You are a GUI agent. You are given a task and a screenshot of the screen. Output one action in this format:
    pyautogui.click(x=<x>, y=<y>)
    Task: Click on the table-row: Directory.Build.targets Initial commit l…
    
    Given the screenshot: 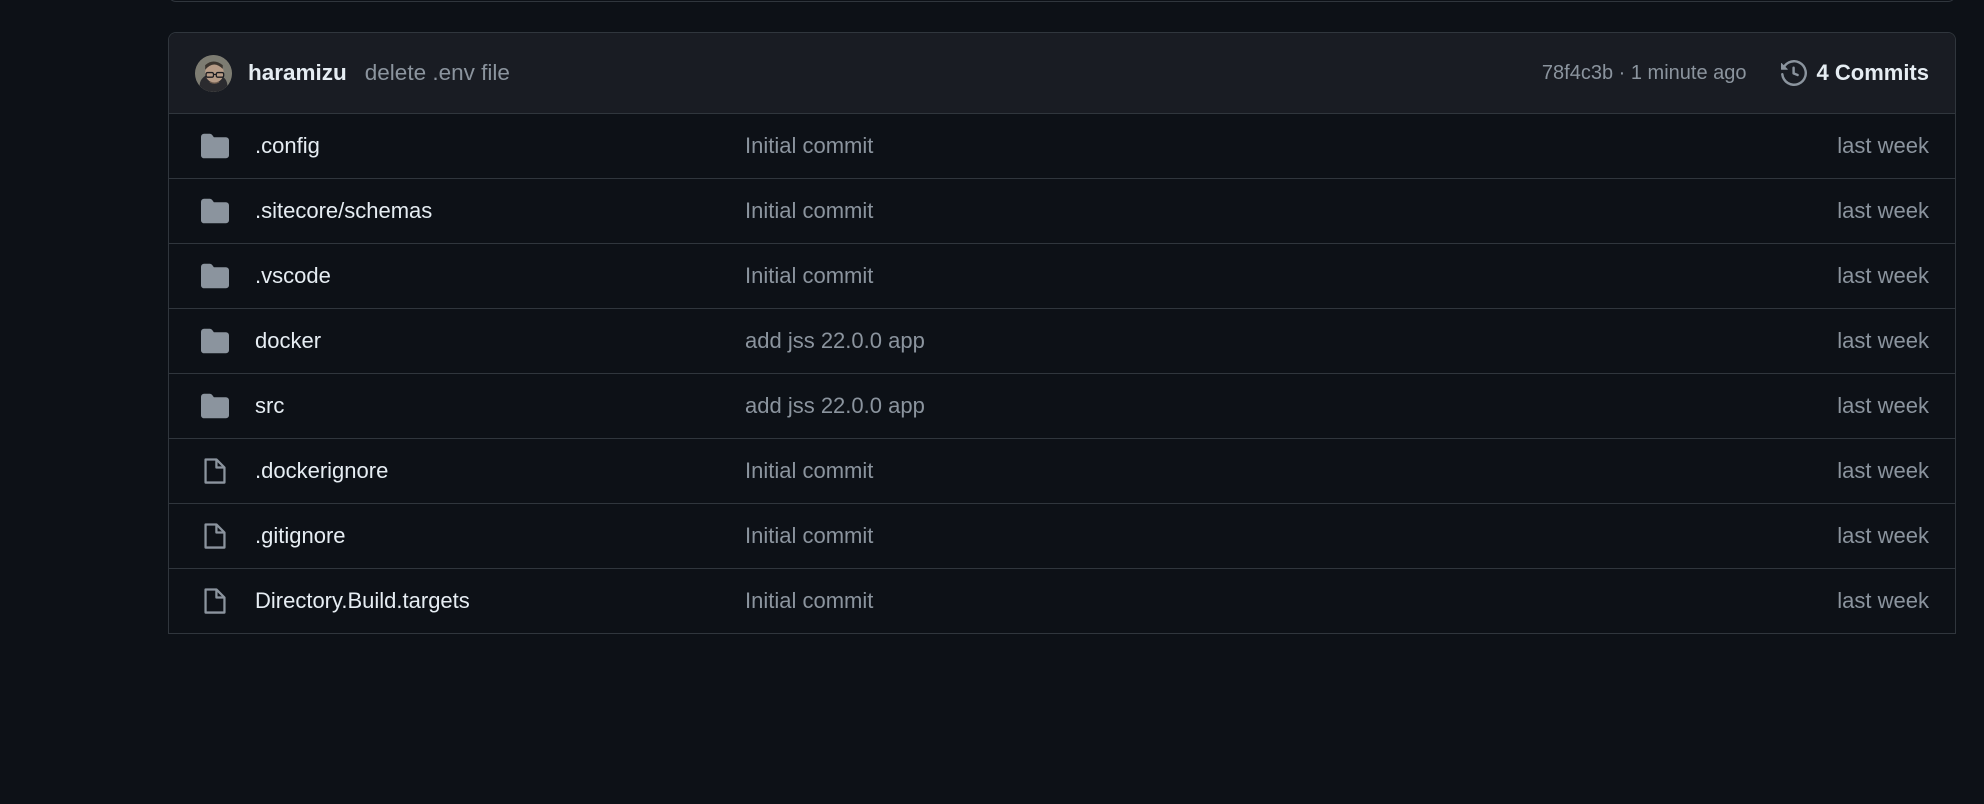 What is the action you would take?
    pyautogui.click(x=1062, y=601)
    